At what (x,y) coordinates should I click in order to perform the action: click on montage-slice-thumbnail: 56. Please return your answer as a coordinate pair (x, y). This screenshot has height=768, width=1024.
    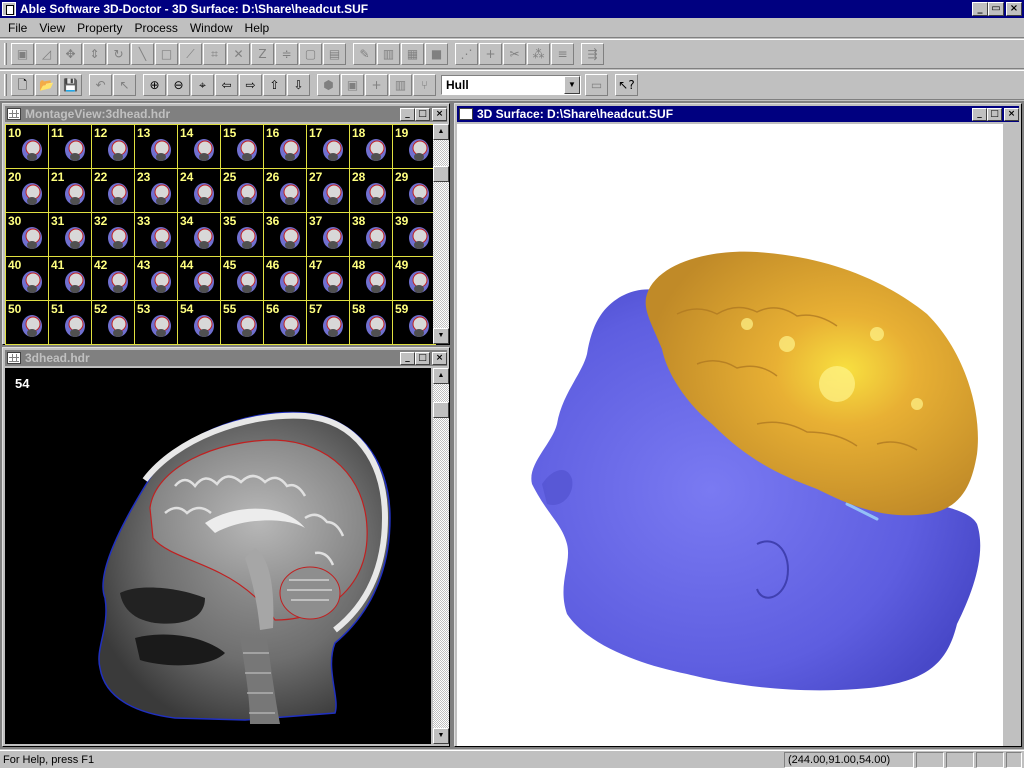
    Looking at the image, I should click on (285, 322).